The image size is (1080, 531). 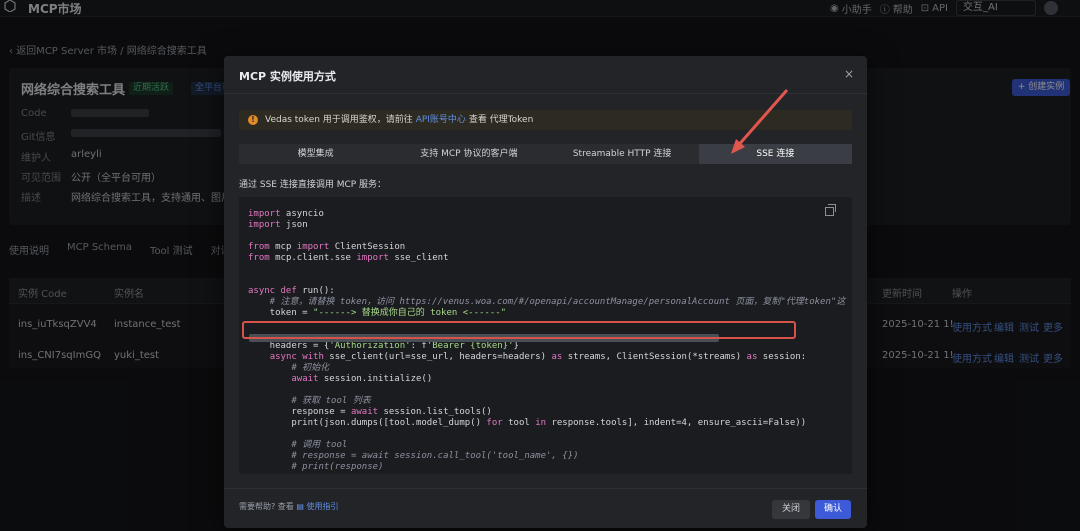 What do you see at coordinates (830, 210) in the screenshot?
I see `copy-icon` at bounding box center [830, 210].